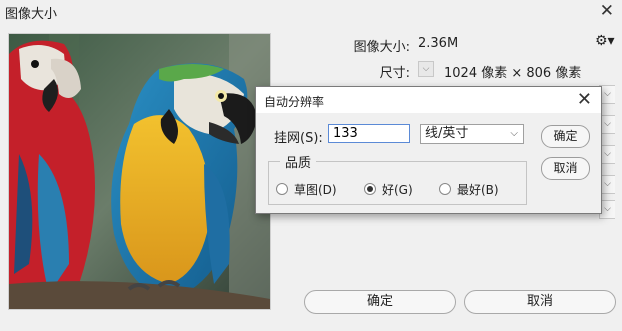  Describe the element at coordinates (394, 73) in the screenshot. I see `dimensions-label: 尺寸:` at that location.